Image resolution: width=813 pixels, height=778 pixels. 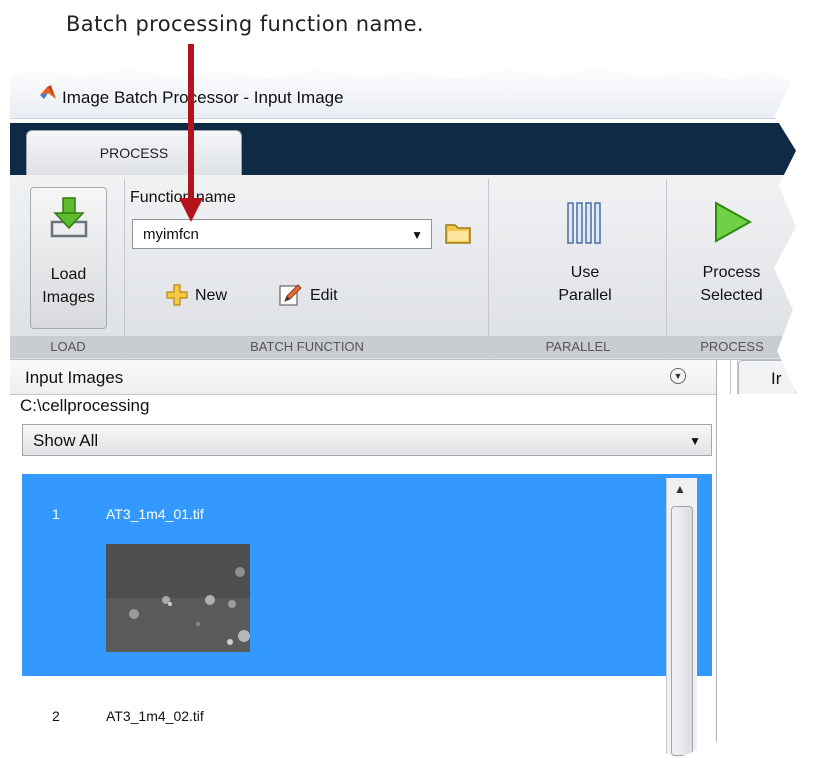 I want to click on process-selected-button: Process Selected, so click(x=731, y=258).